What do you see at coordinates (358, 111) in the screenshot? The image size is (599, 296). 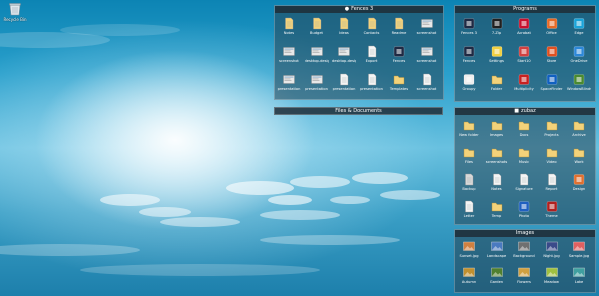 I see `fence-files-documents-collapsed: Files & Documents` at bounding box center [358, 111].